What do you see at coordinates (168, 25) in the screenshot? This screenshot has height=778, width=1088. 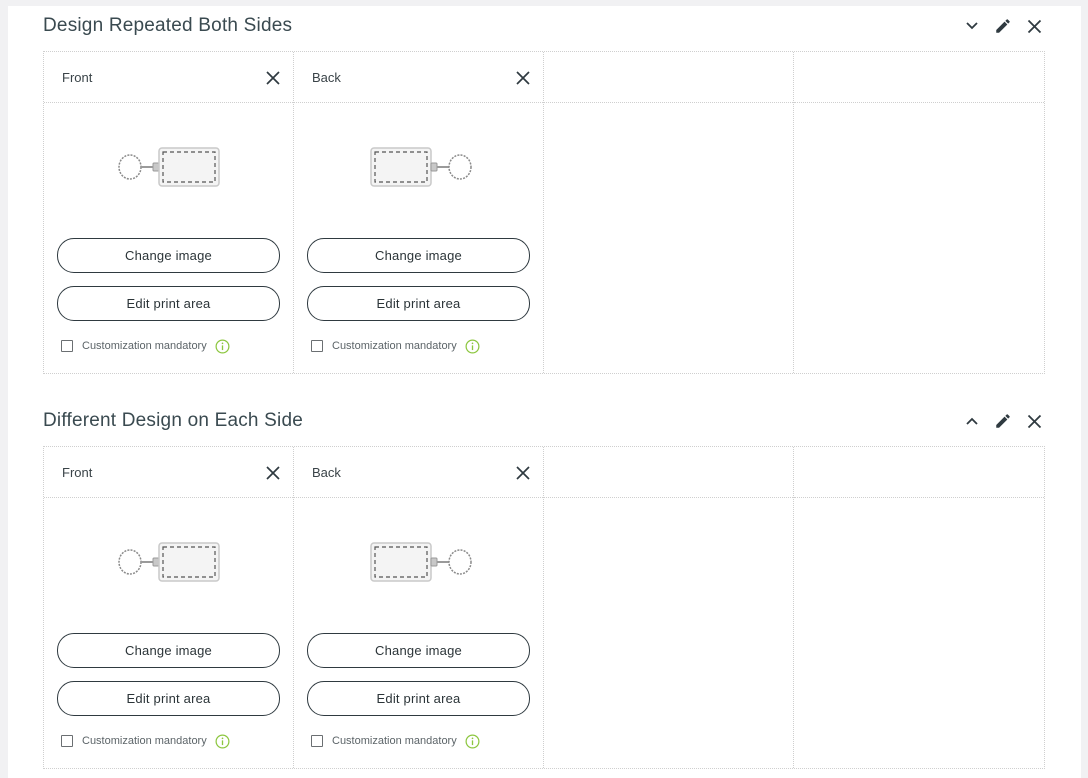 I see `section-title: Design Repeated Both Sides` at bounding box center [168, 25].